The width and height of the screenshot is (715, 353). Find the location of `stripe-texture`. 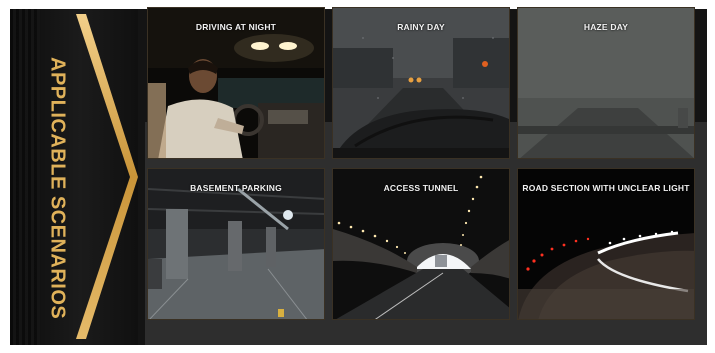

stripe-texture is located at coordinates (25, 177).